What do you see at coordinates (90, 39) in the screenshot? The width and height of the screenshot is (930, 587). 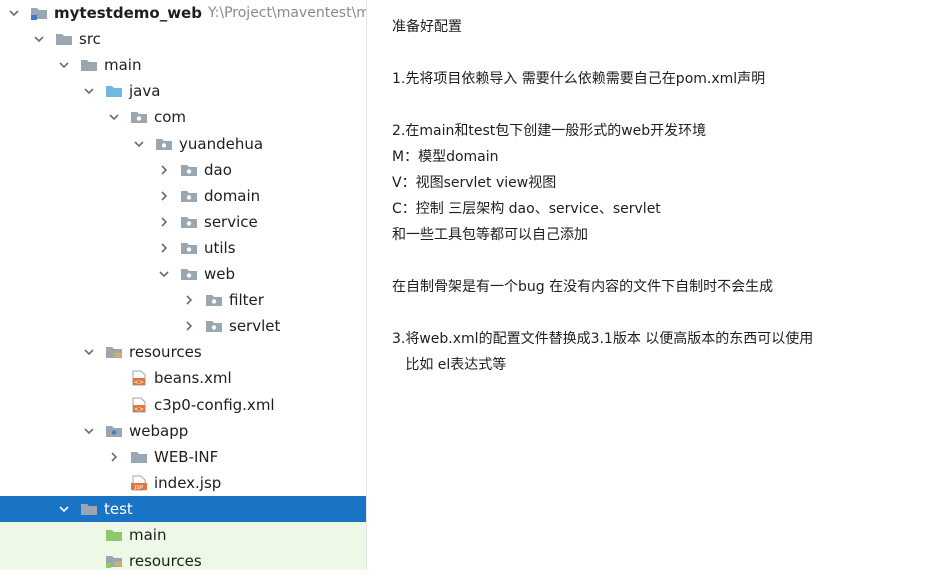 I see `tree-item-label: src` at bounding box center [90, 39].